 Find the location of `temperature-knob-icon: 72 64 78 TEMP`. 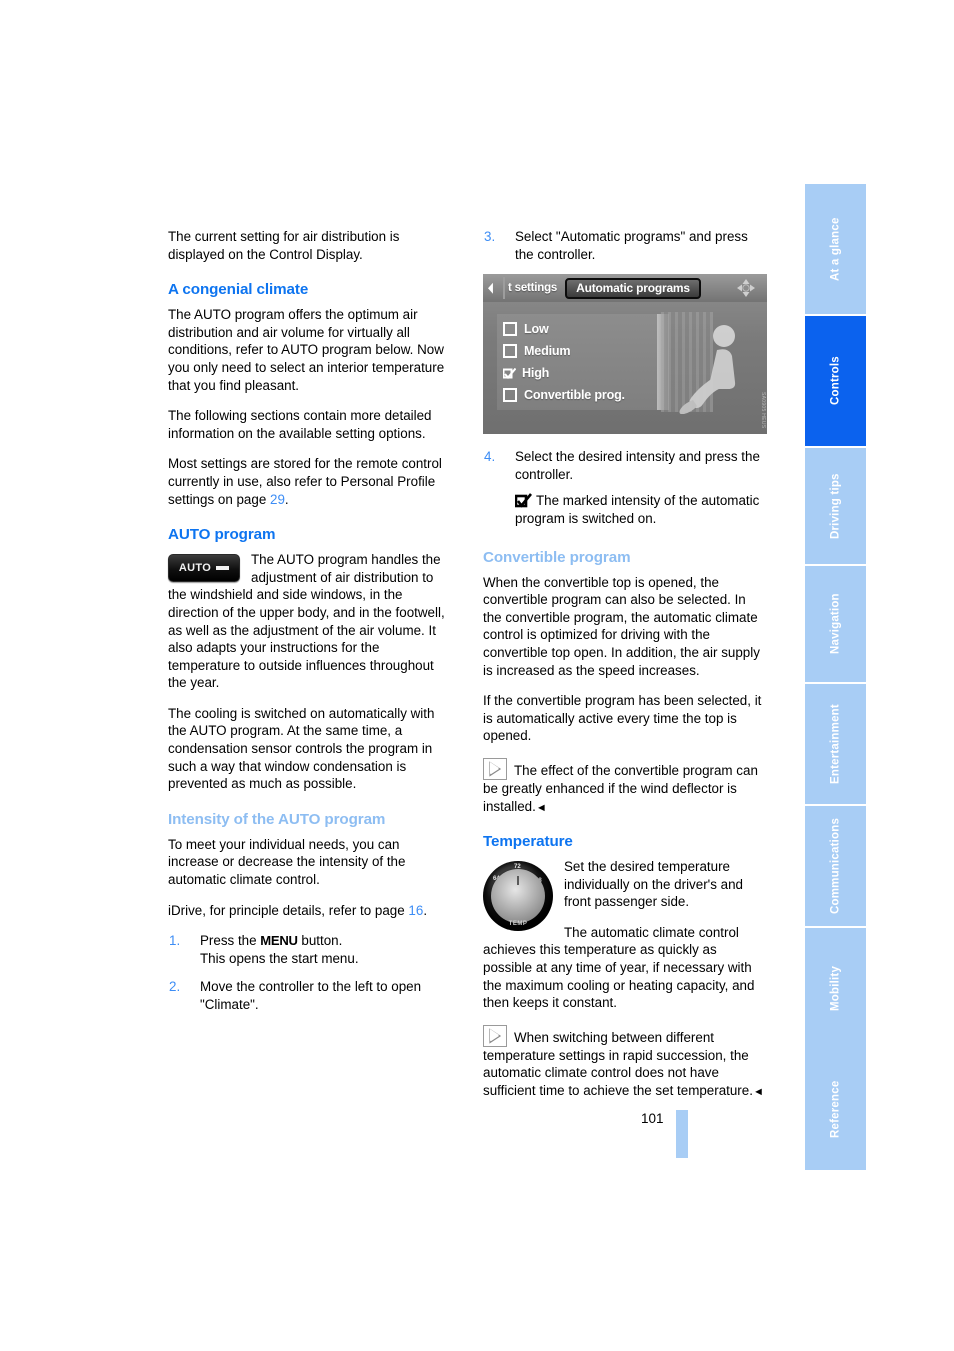

temperature-knob-icon: 72 64 78 TEMP is located at coordinates (518, 896).